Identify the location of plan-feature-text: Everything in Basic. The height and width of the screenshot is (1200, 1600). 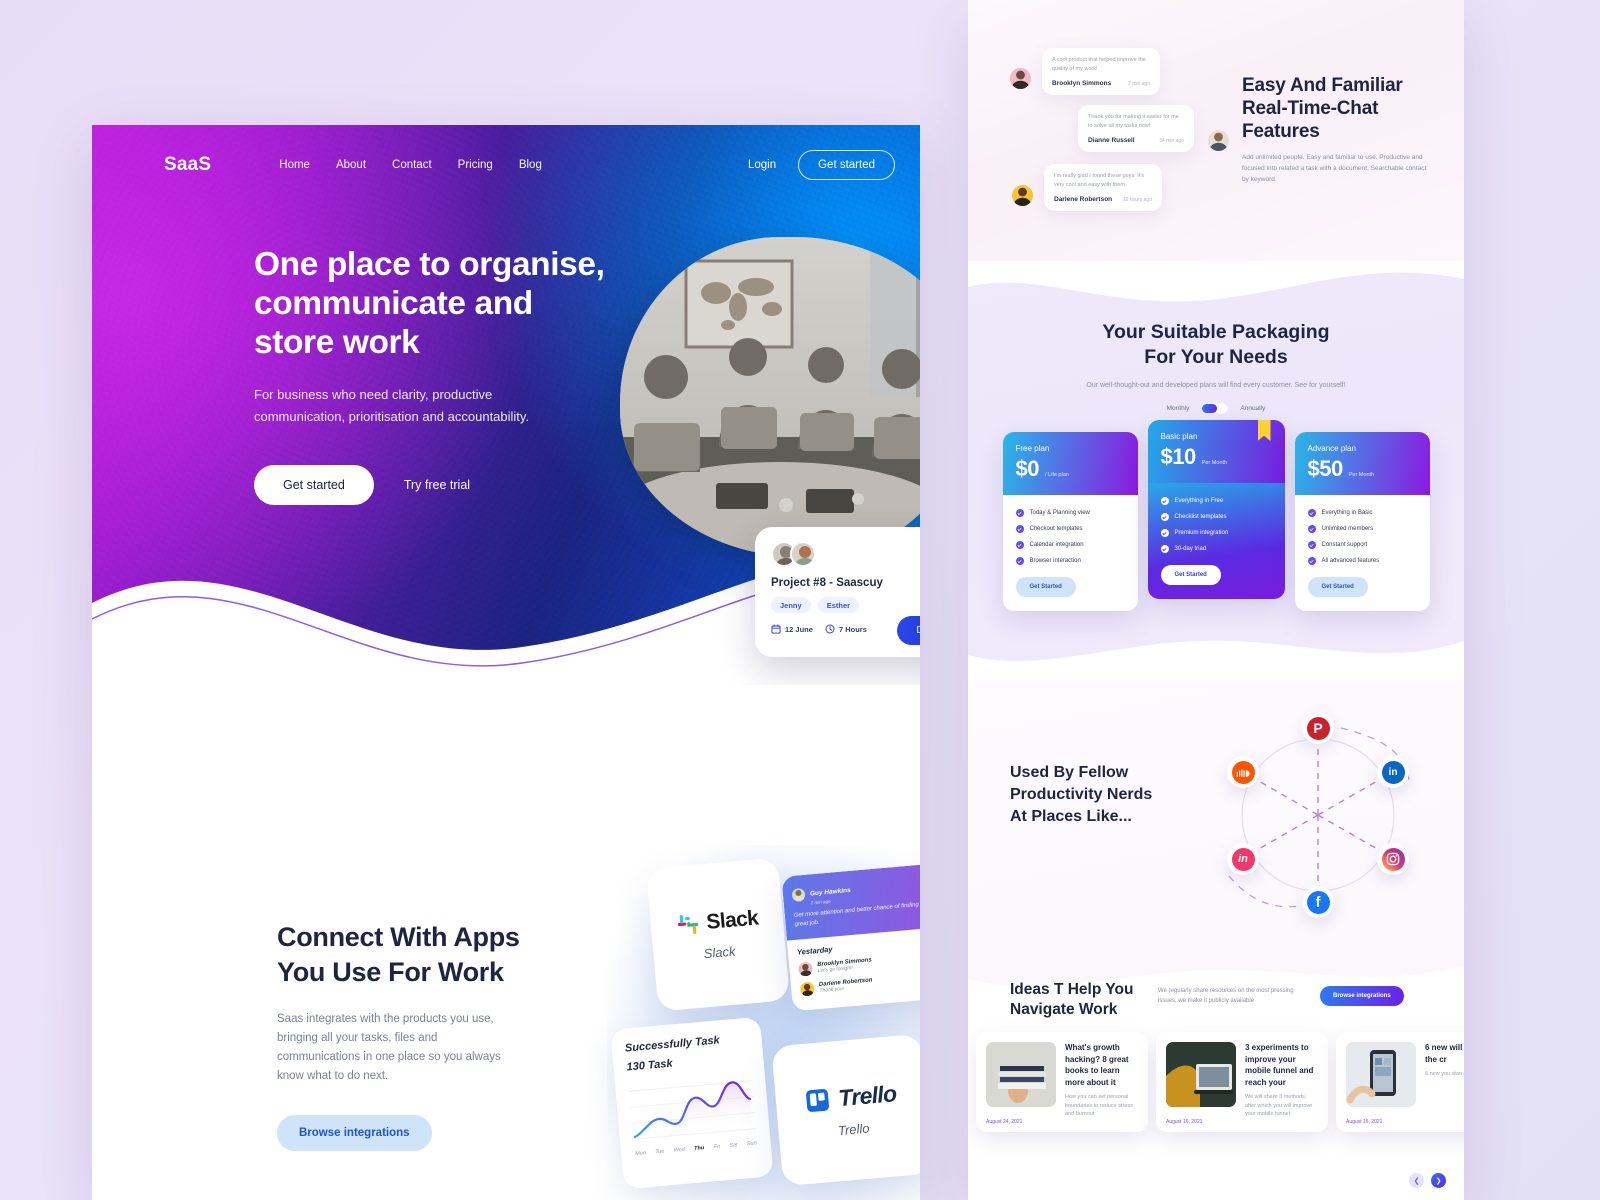
(1347, 513).